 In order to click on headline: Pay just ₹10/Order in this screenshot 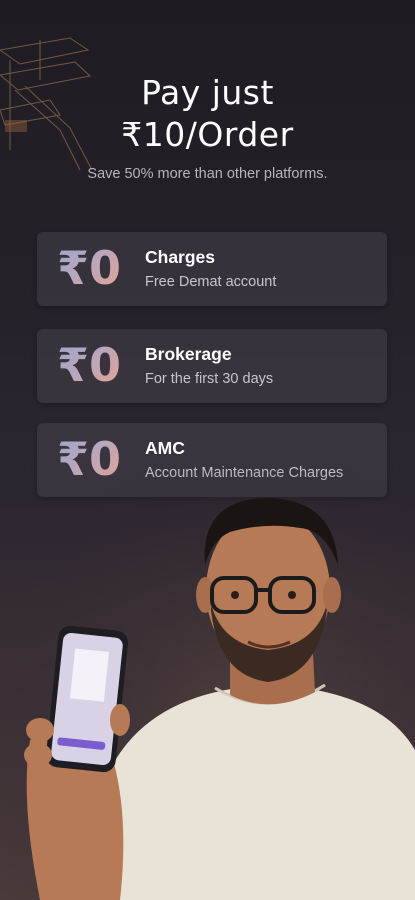, I will do `click(207, 114)`.